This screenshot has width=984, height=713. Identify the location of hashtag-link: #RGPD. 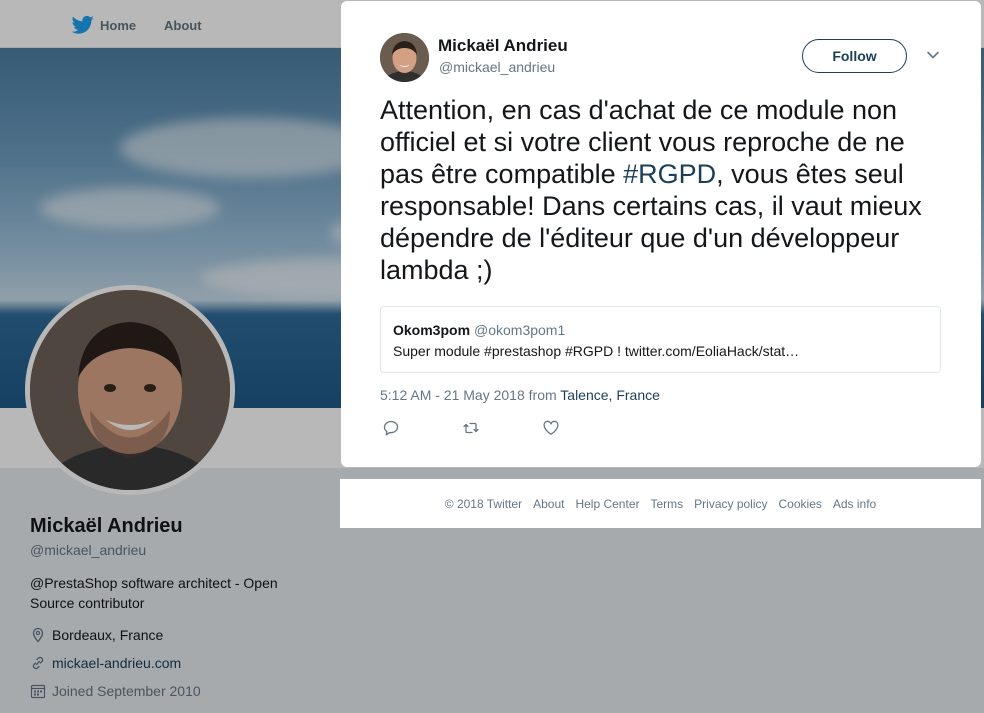
(669, 174).